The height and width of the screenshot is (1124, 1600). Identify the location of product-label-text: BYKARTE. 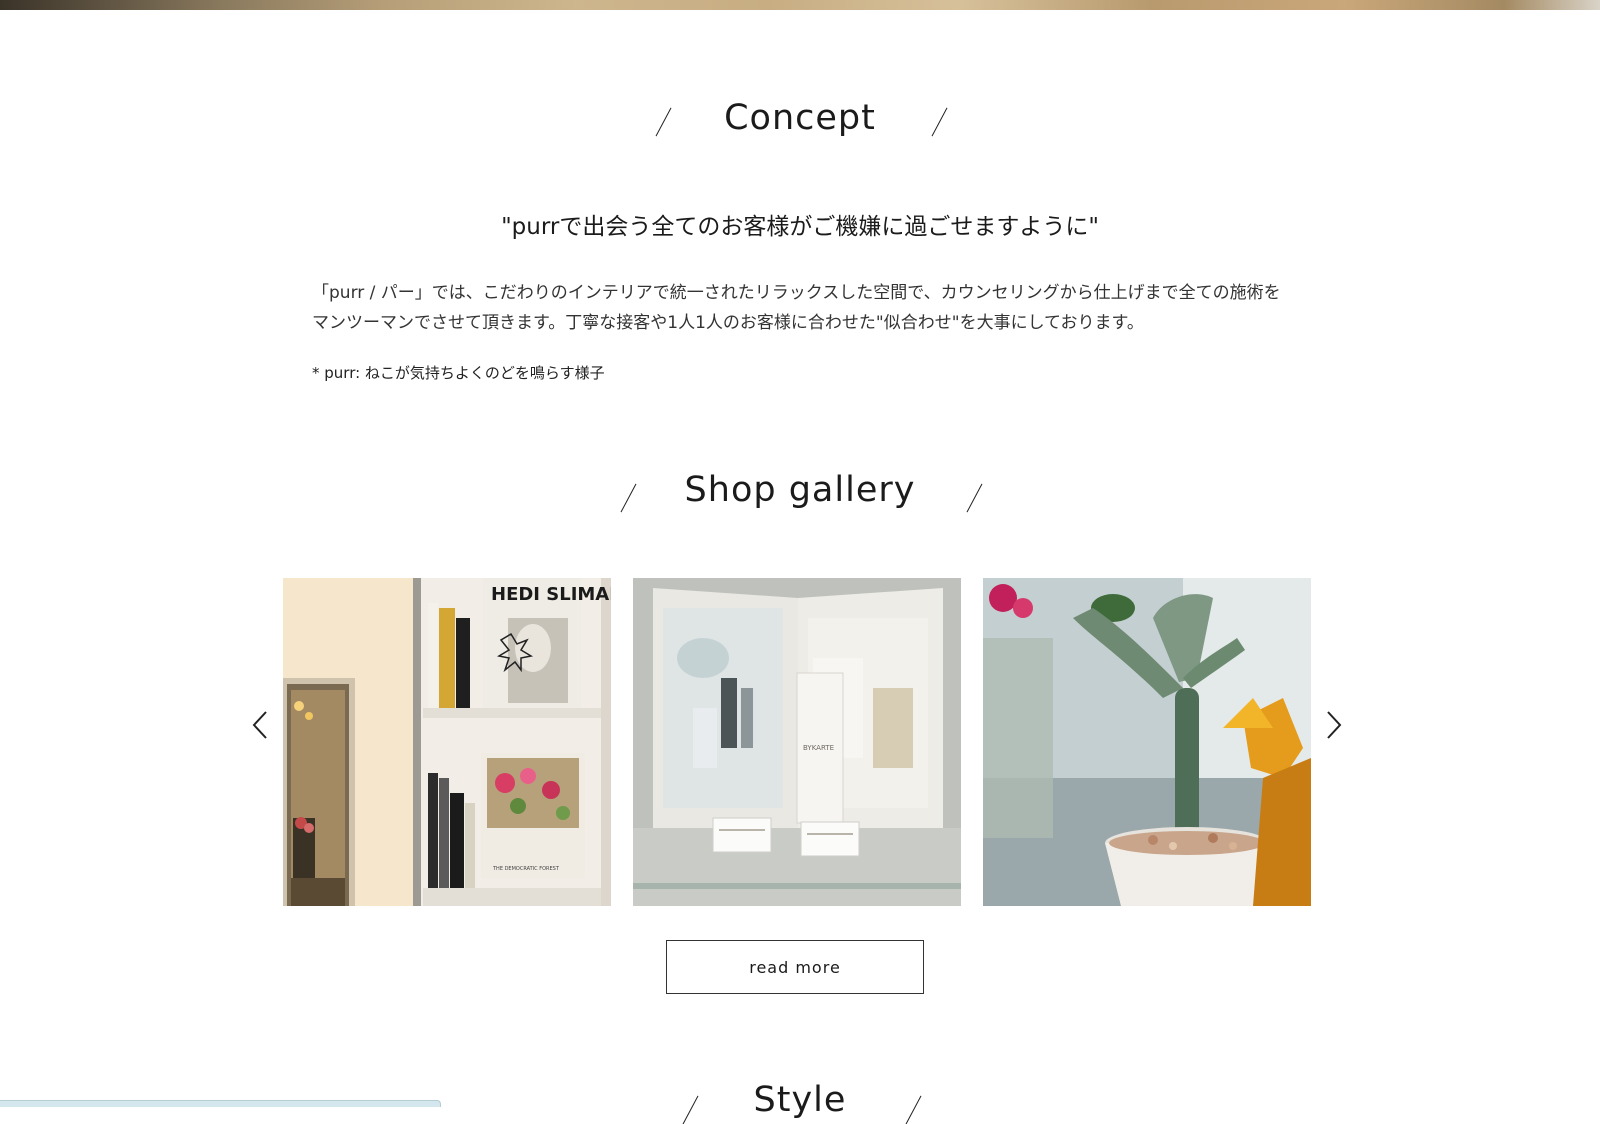
(818, 748).